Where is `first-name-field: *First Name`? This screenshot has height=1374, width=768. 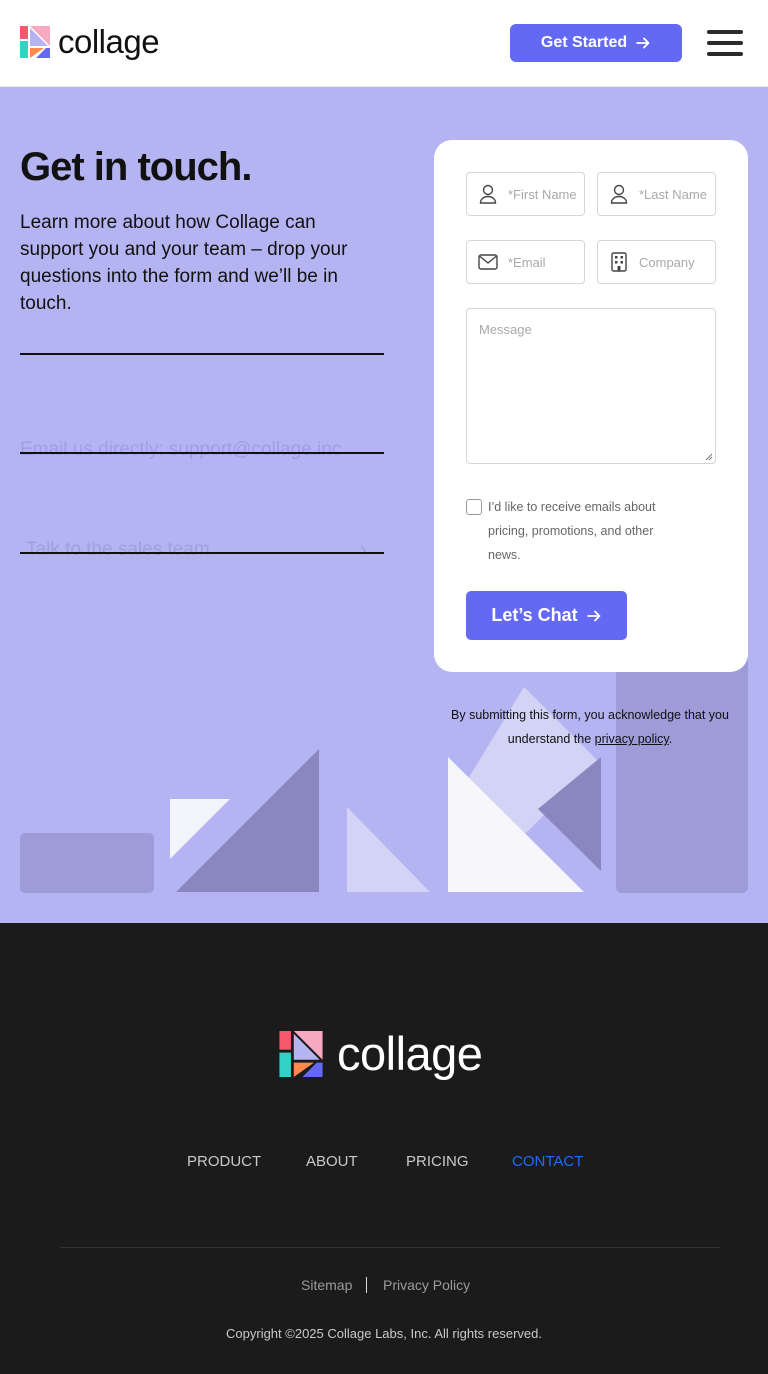
first-name-field: *First Name is located at coordinates (525, 194).